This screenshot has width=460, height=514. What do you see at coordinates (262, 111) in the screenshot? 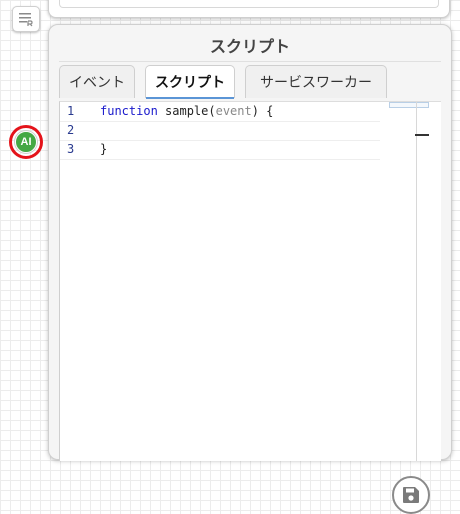
I see `code-rest: ) {` at bounding box center [262, 111].